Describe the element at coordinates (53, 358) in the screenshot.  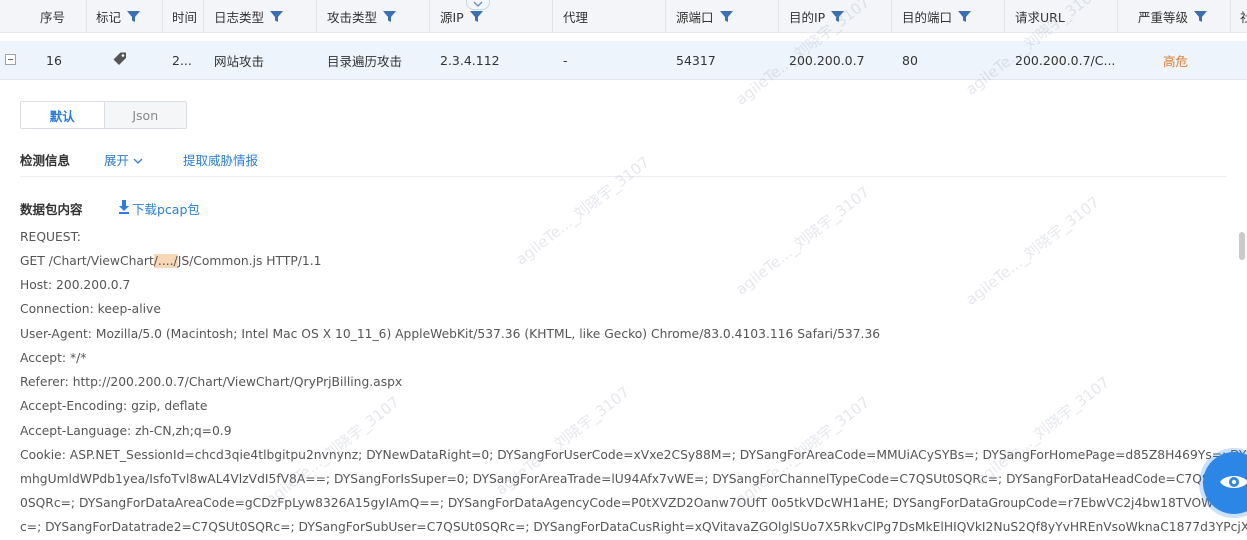
I see `packet-line: Accept: */*` at that location.